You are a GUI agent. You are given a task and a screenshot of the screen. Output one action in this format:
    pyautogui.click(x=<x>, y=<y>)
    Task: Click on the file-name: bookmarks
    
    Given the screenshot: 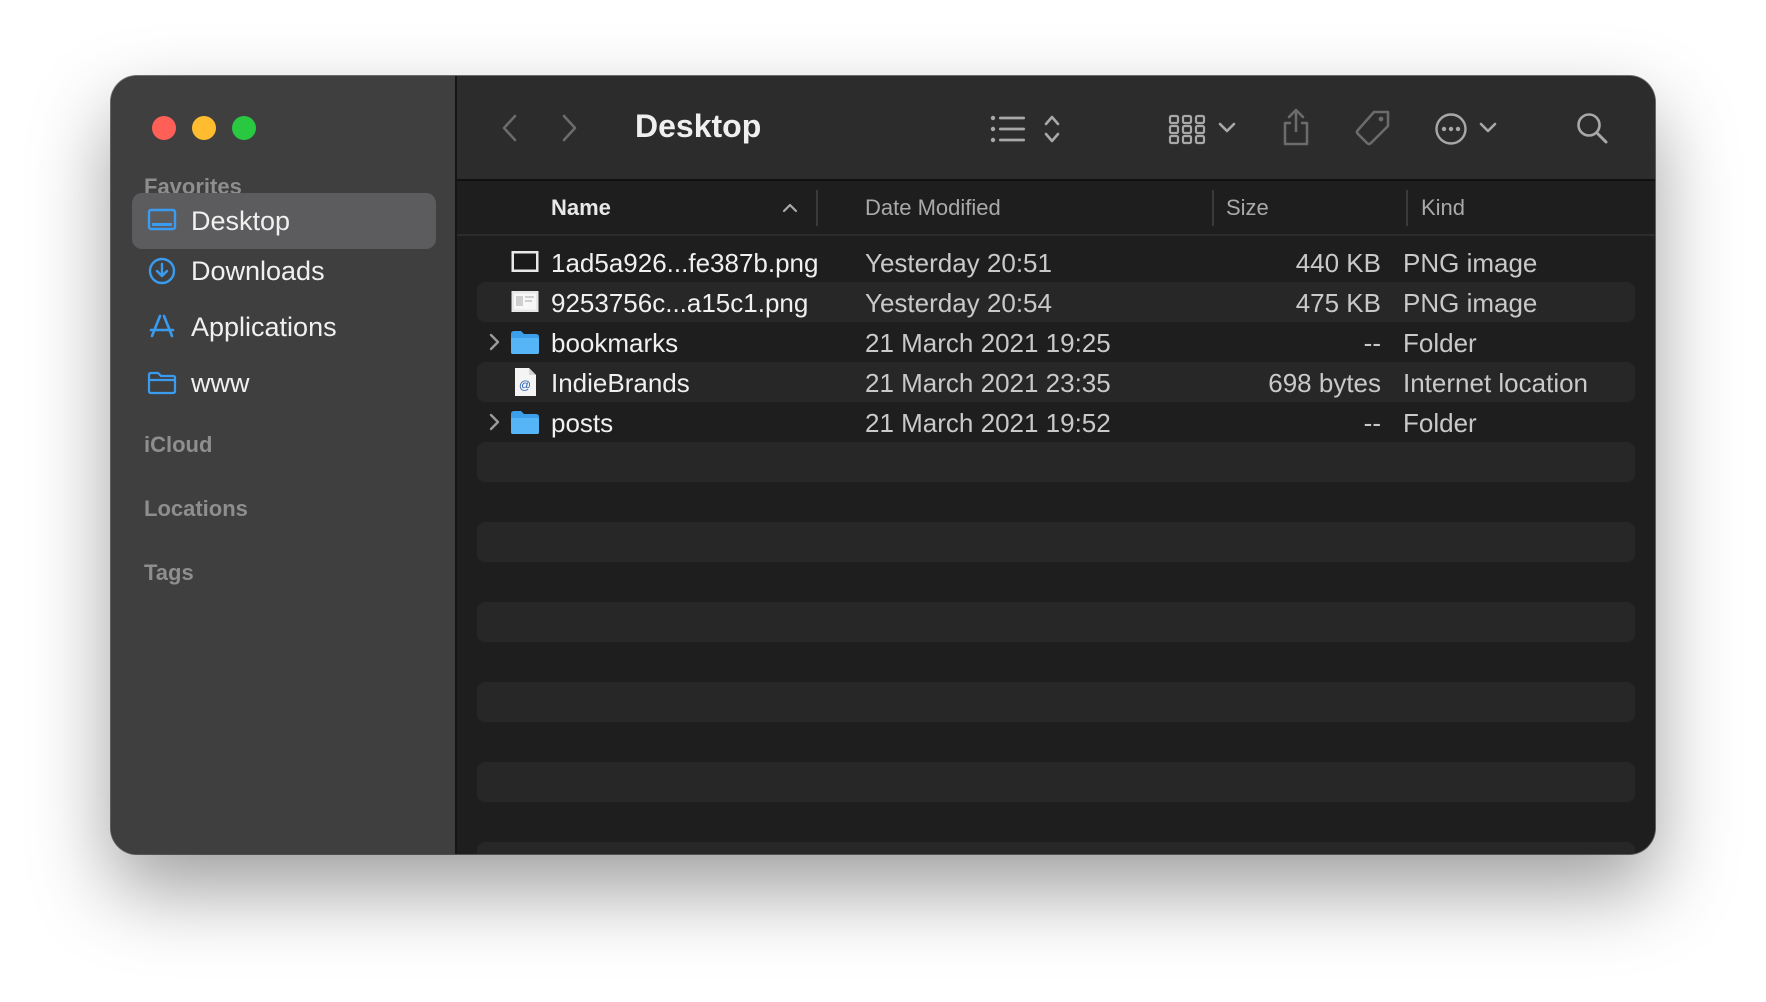 What is the action you would take?
    pyautogui.click(x=615, y=343)
    